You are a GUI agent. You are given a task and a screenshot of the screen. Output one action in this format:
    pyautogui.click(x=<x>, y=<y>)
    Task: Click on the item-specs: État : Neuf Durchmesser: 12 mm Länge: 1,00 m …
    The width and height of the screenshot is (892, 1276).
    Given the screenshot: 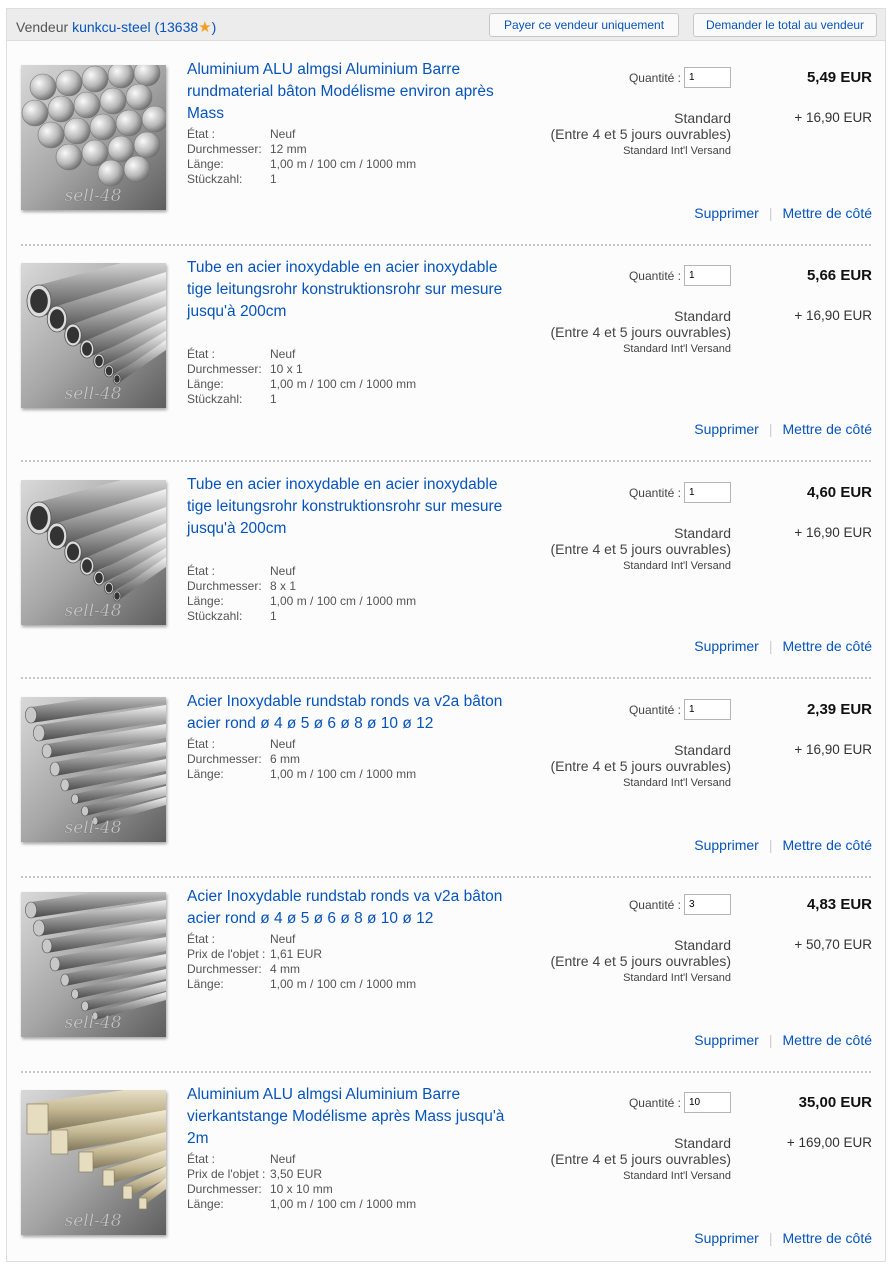 What is the action you would take?
    pyautogui.click(x=352, y=157)
    